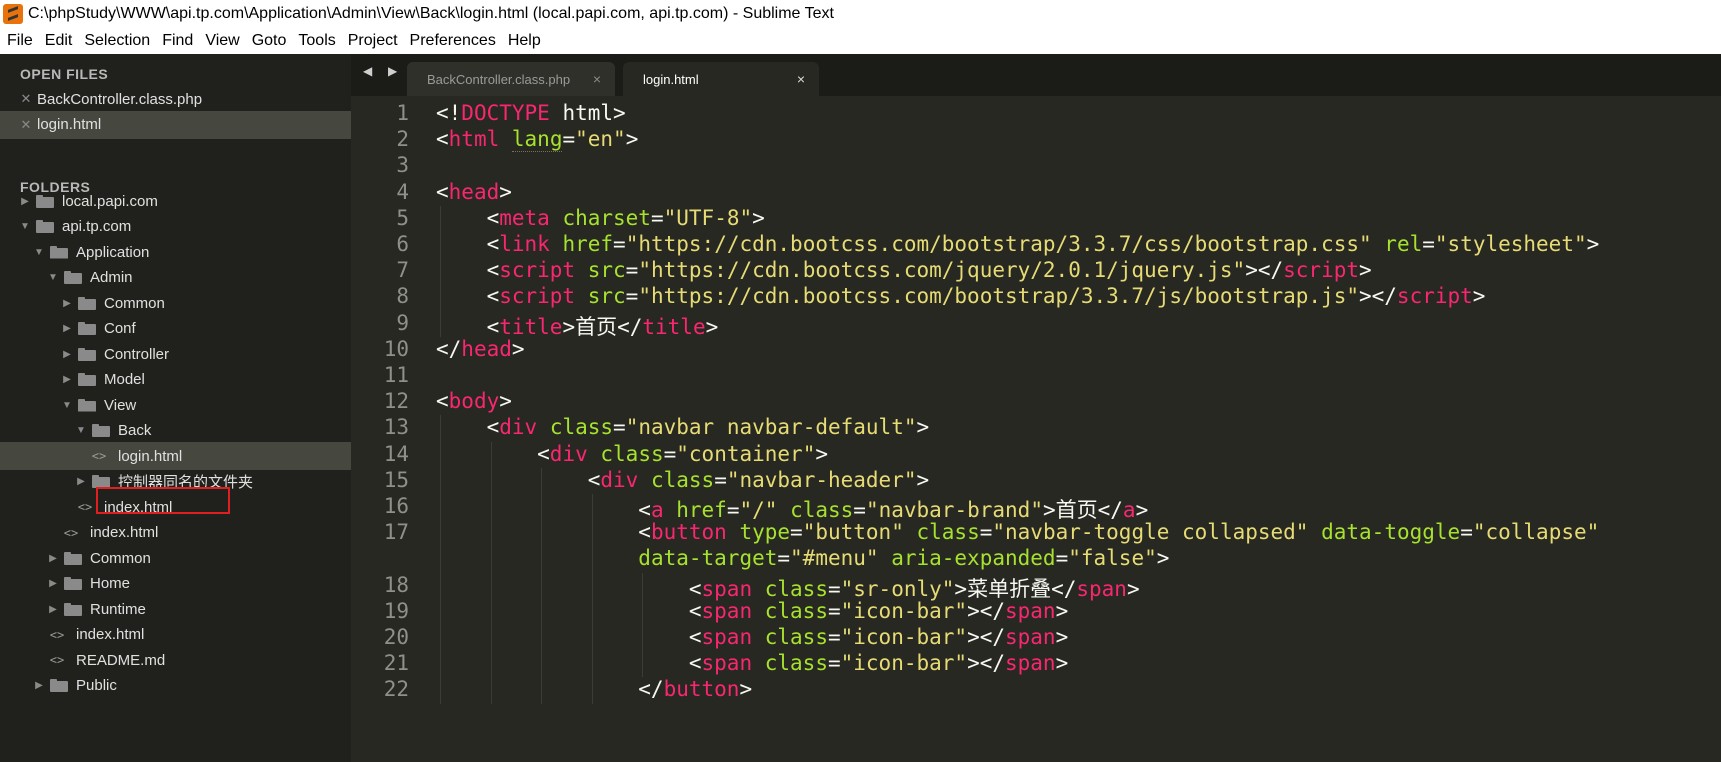  Describe the element at coordinates (373, 41) in the screenshot. I see `menu-project: Project` at that location.